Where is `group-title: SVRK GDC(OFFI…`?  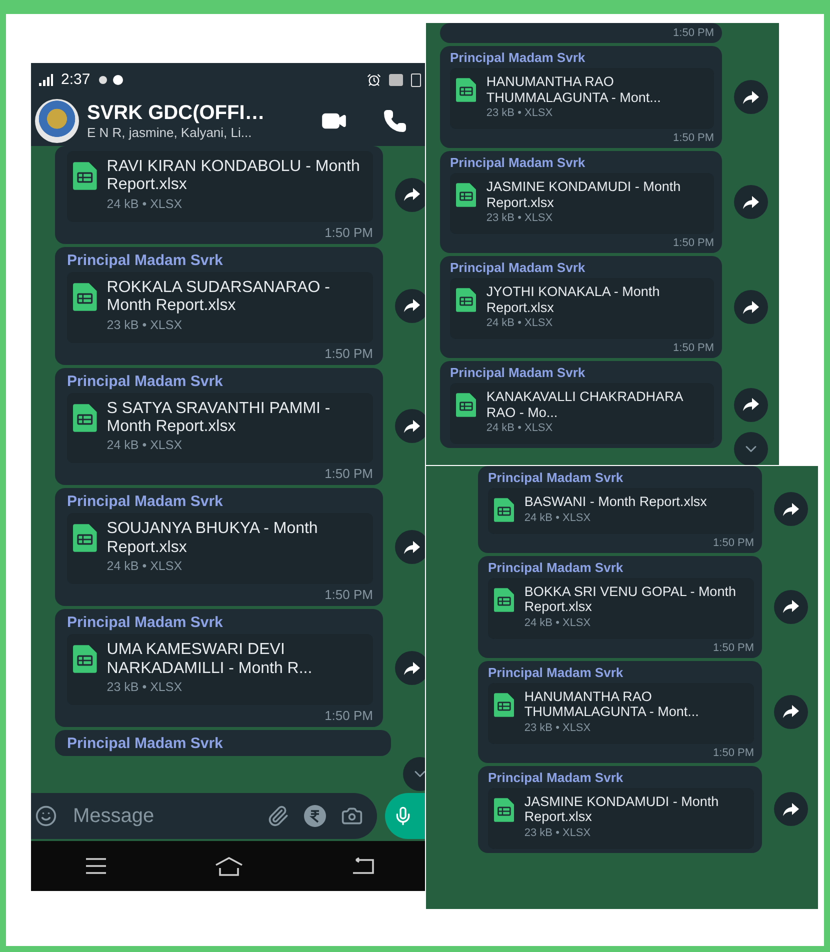
group-title: SVRK GDC(OFFI… is located at coordinates (193, 113).